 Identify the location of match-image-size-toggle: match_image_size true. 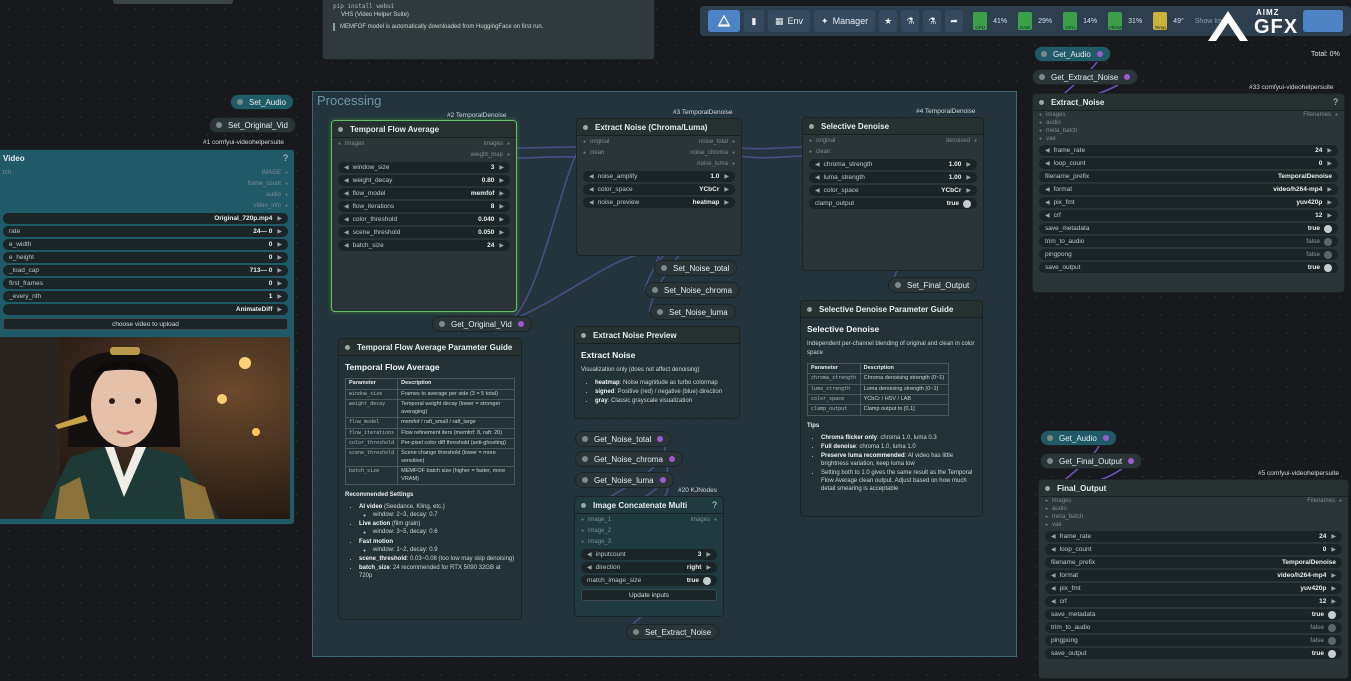
(649, 580).